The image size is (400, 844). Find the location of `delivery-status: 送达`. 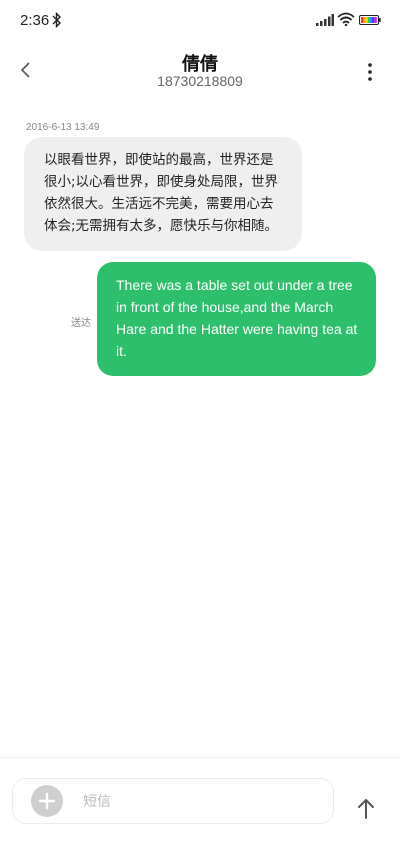

delivery-status: 送达 is located at coordinates (81, 323).